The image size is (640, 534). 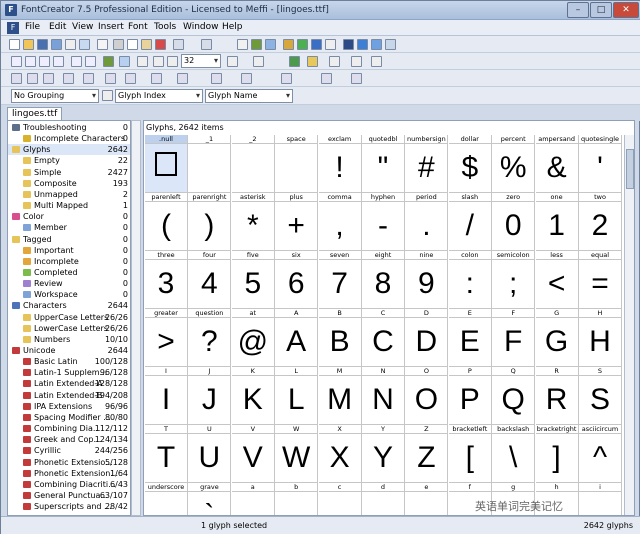 I want to click on align-left-icon, so click(x=16, y=78).